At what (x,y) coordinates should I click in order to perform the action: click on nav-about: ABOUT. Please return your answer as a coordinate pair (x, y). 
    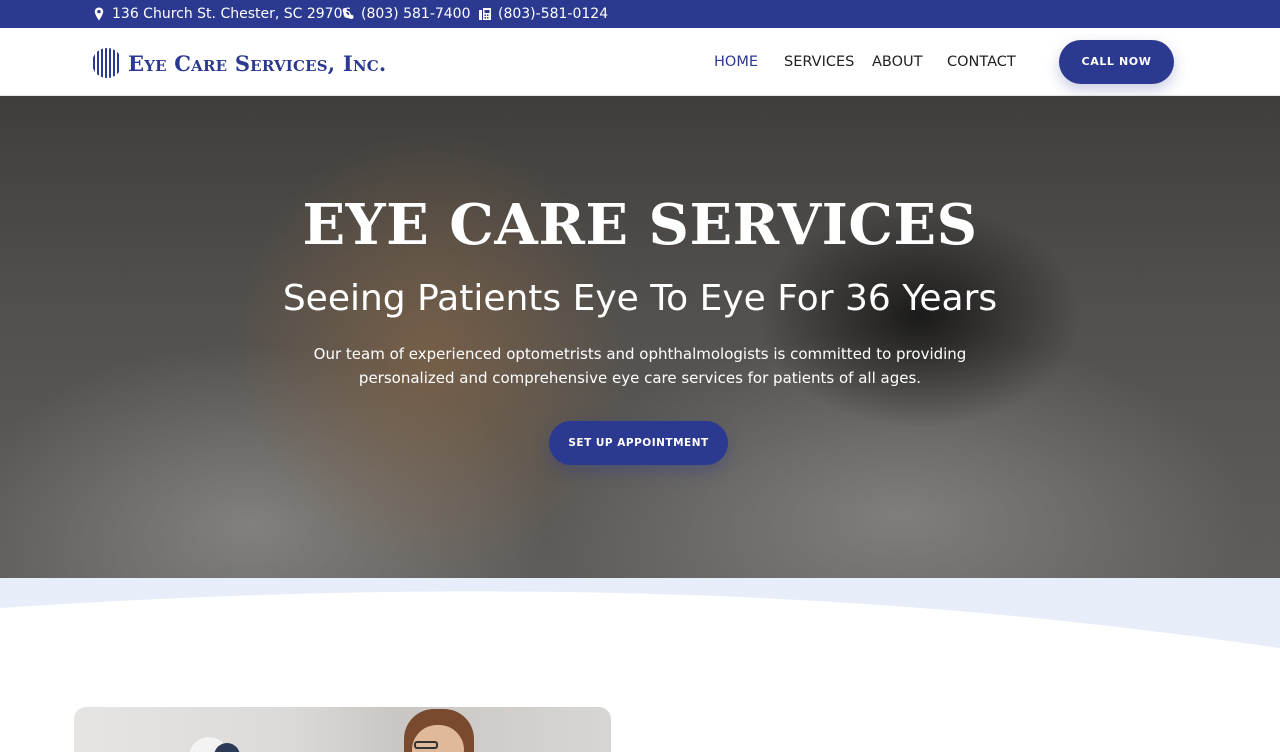
    Looking at the image, I should click on (897, 62).